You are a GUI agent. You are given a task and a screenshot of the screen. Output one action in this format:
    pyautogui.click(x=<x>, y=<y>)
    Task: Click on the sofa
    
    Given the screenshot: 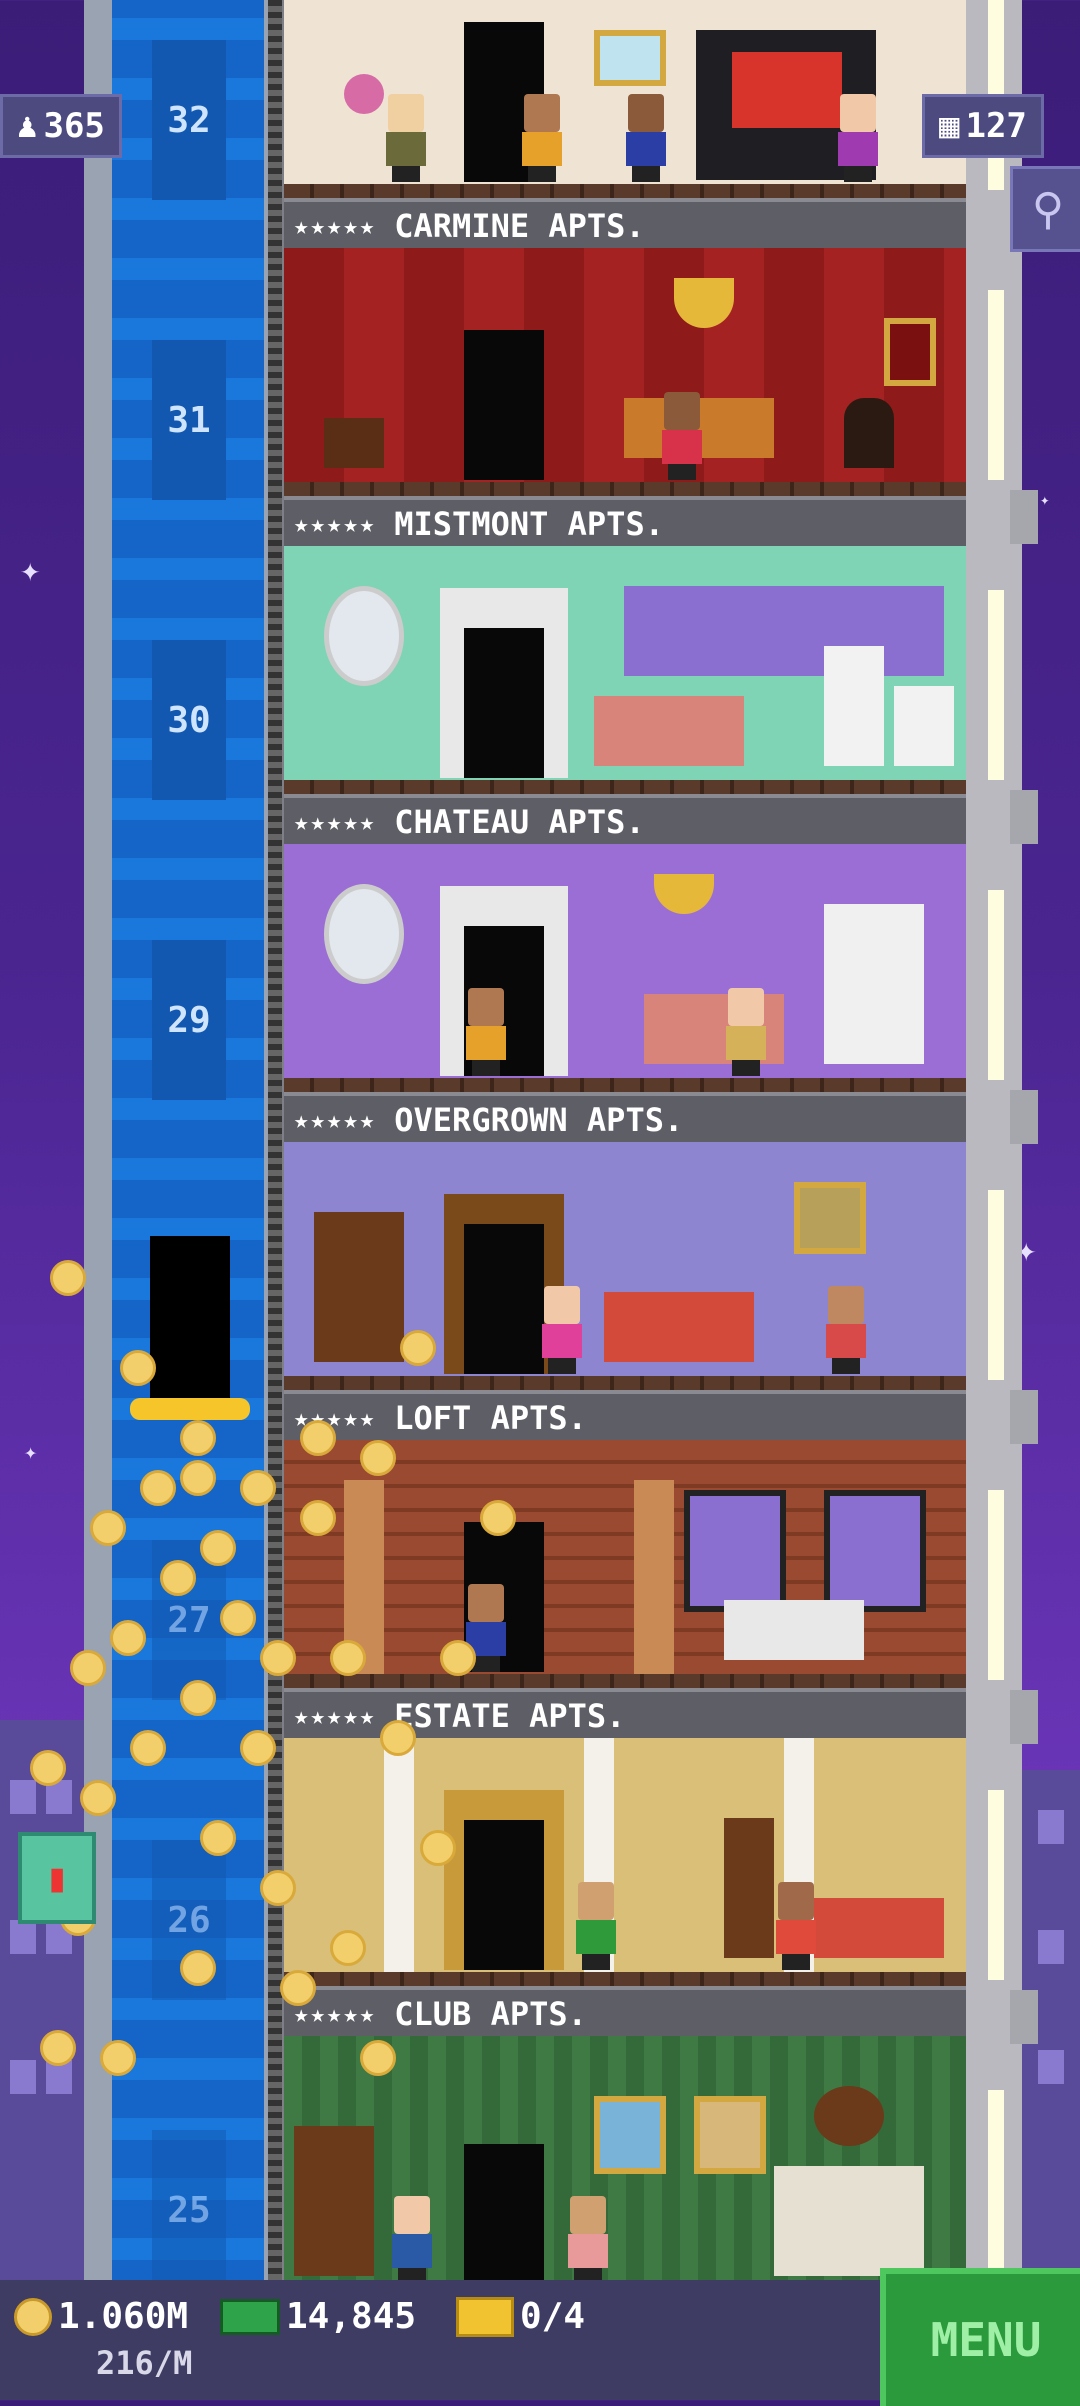 What is the action you would take?
    pyautogui.click(x=679, y=1327)
    